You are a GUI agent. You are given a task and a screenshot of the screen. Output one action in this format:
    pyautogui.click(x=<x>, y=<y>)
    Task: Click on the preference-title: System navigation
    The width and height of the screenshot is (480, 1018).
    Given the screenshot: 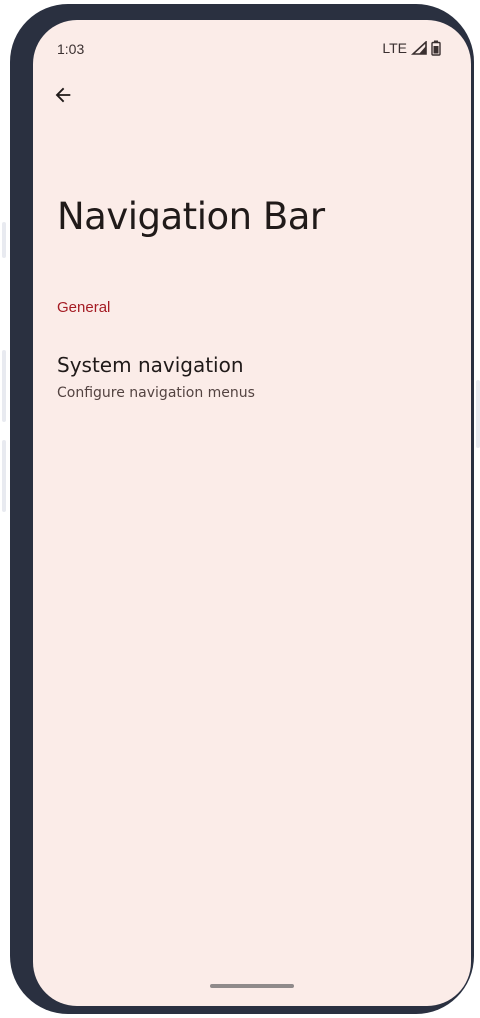 What is the action you would take?
    pyautogui.click(x=150, y=365)
    